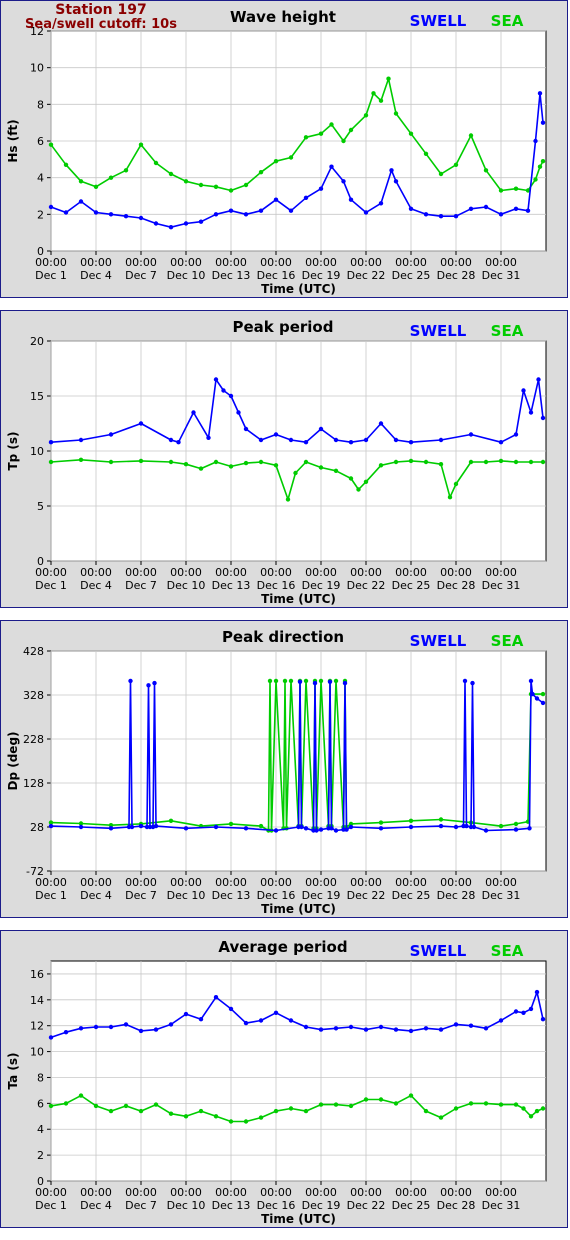  I want to click on x-tick-label-date: Dec 13, so click(231, 275).